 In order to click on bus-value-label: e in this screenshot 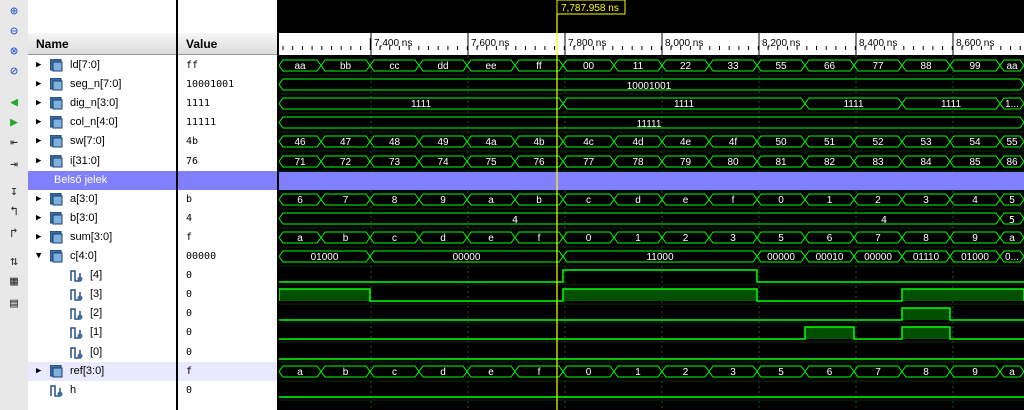, I will do `click(491, 238)`.